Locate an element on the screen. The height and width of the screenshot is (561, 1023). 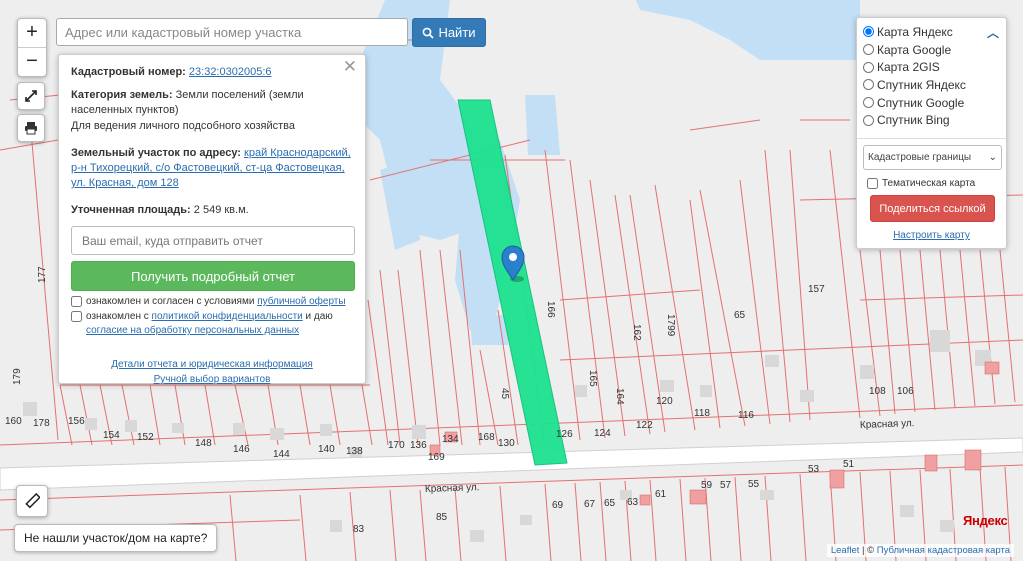
parcel-number: 65 is located at coordinates (610, 503).